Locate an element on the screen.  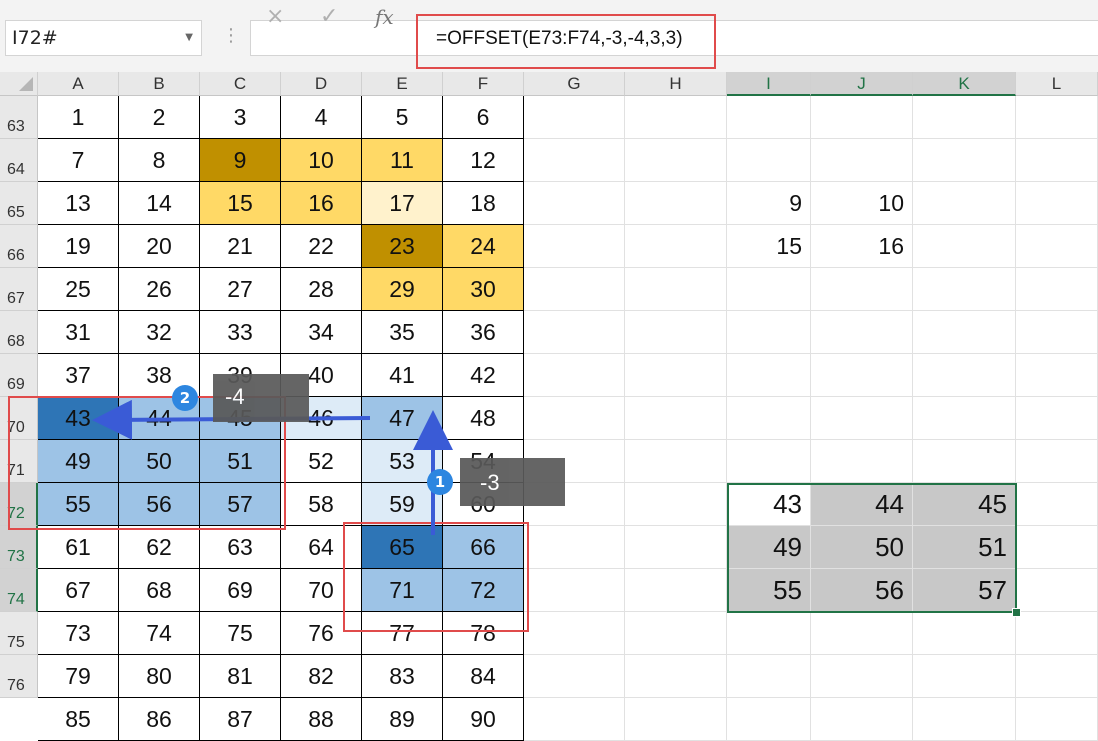
cell: 11 is located at coordinates (402, 160).